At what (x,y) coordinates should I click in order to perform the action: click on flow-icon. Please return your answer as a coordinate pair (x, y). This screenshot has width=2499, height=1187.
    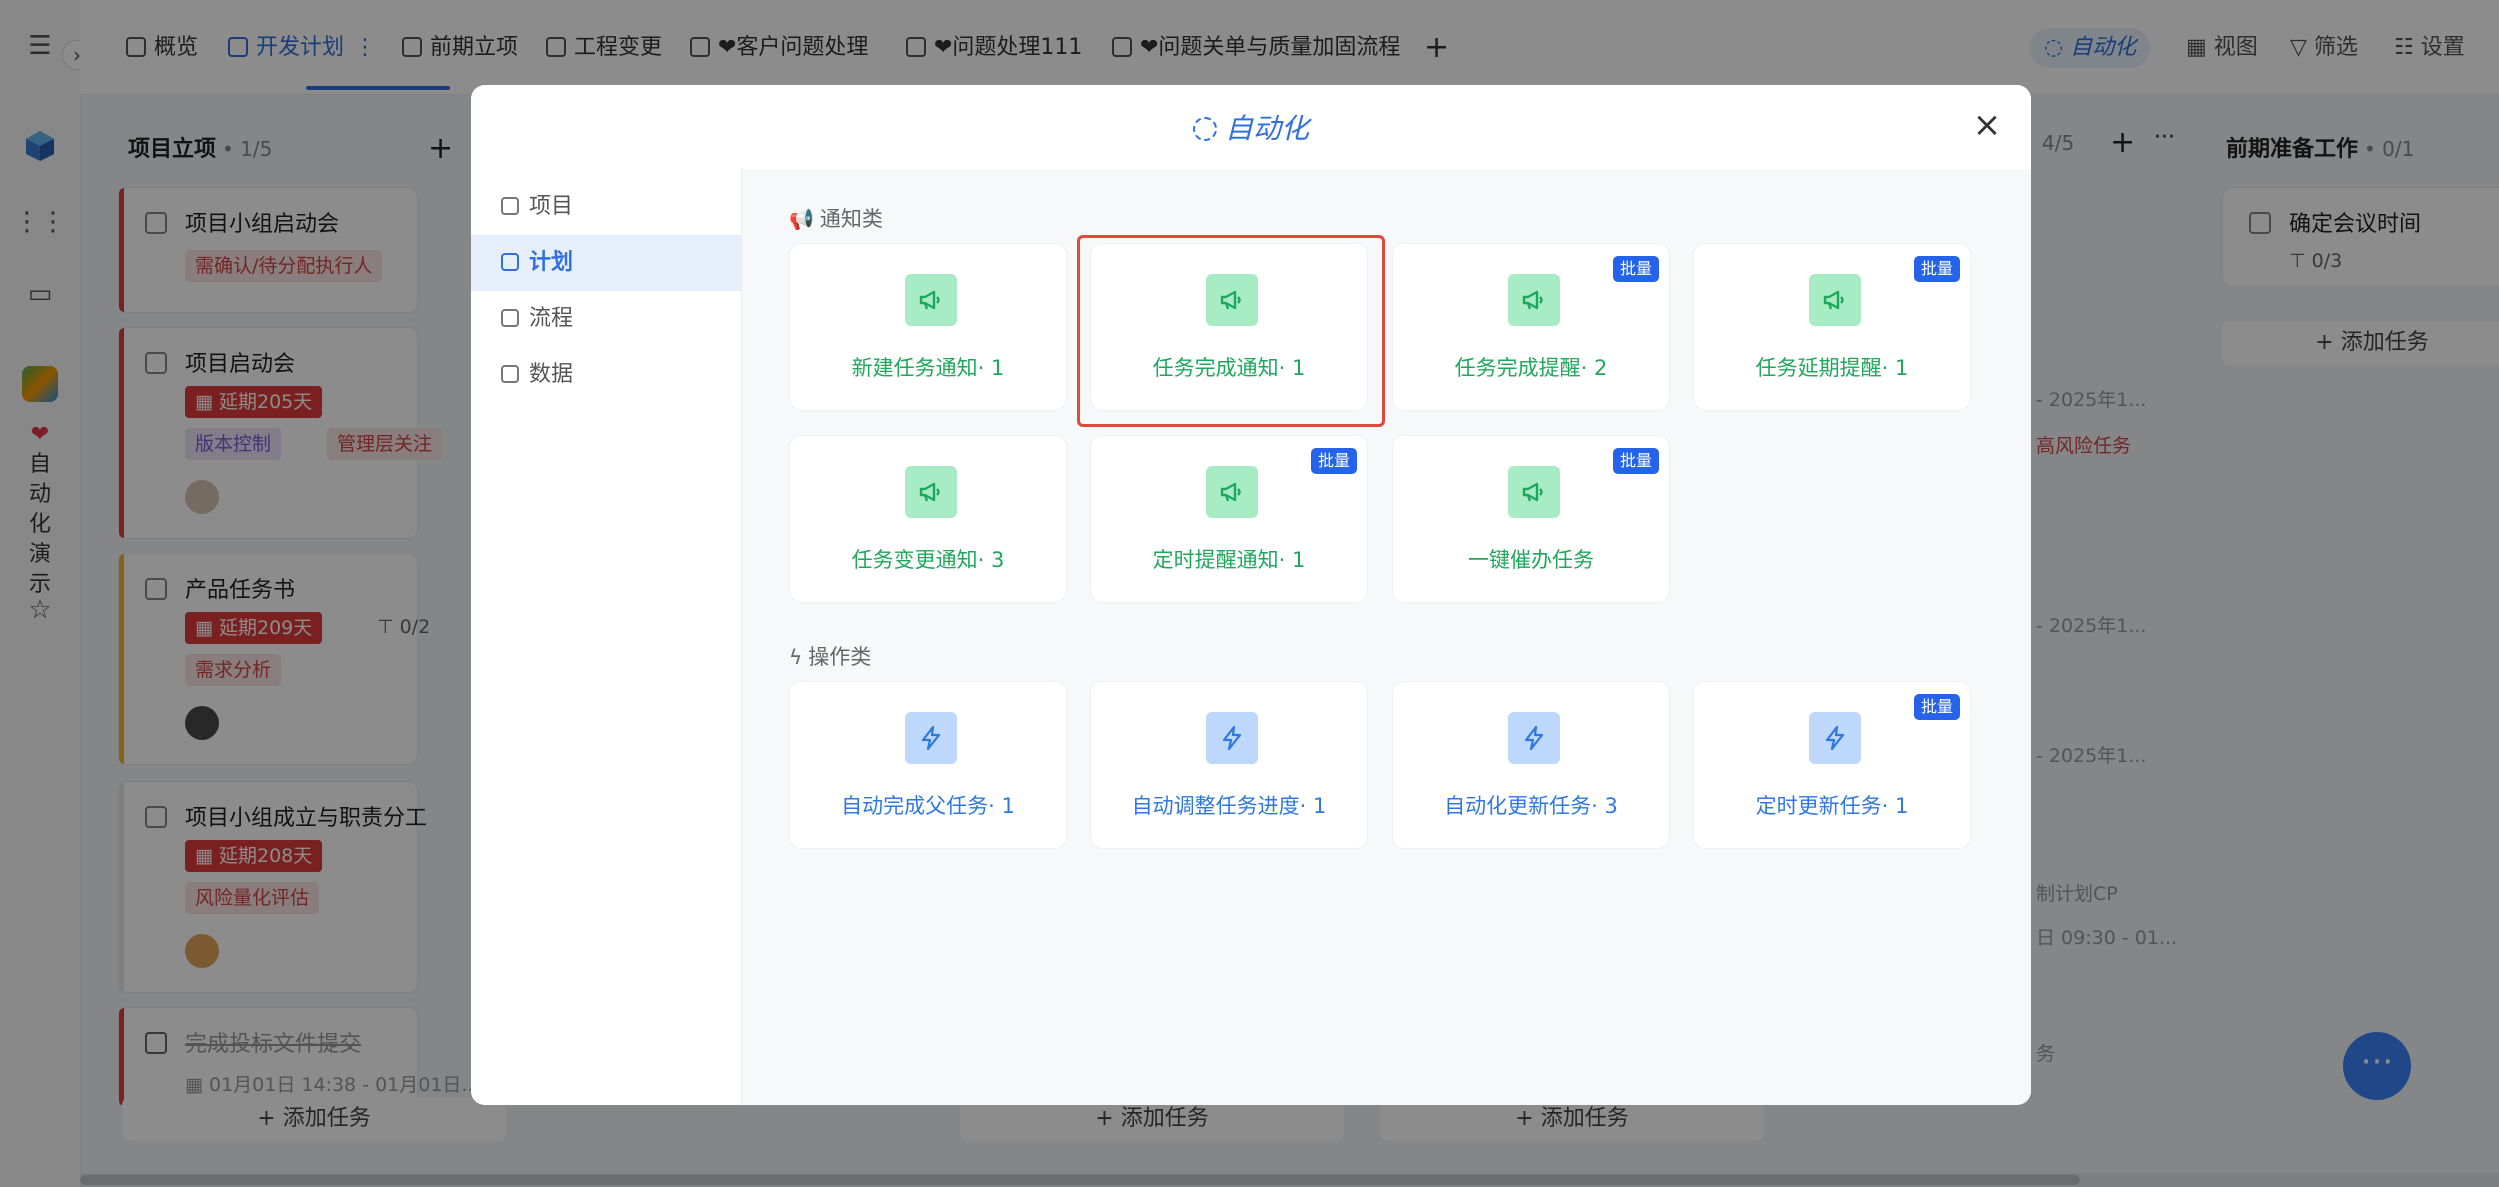
    Looking at the image, I should click on (510, 318).